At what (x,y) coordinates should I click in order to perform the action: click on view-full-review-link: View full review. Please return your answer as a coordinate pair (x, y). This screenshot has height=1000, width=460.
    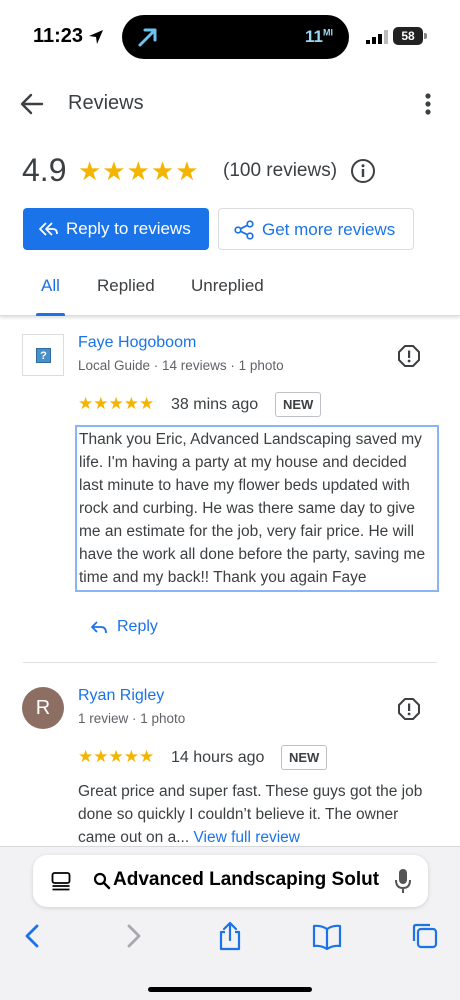
    Looking at the image, I should click on (246, 837).